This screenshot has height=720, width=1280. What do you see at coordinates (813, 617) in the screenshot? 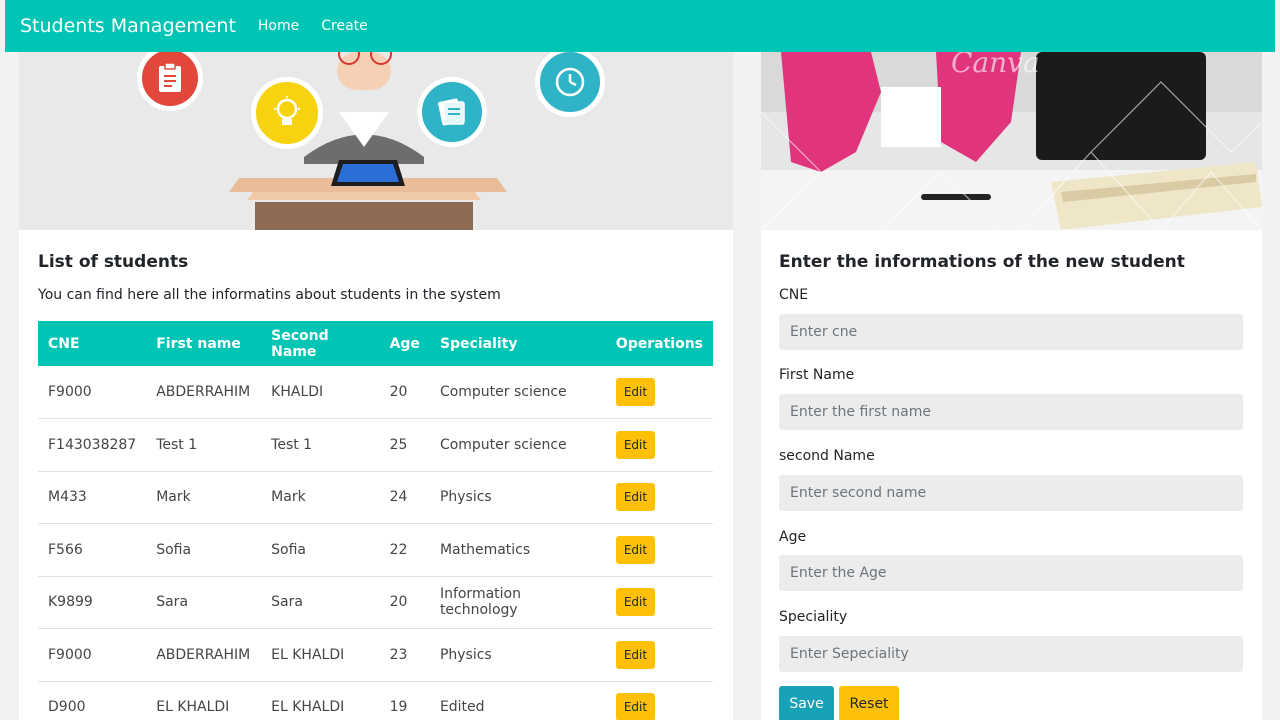
I see `label-speciality: Speciality` at bounding box center [813, 617].